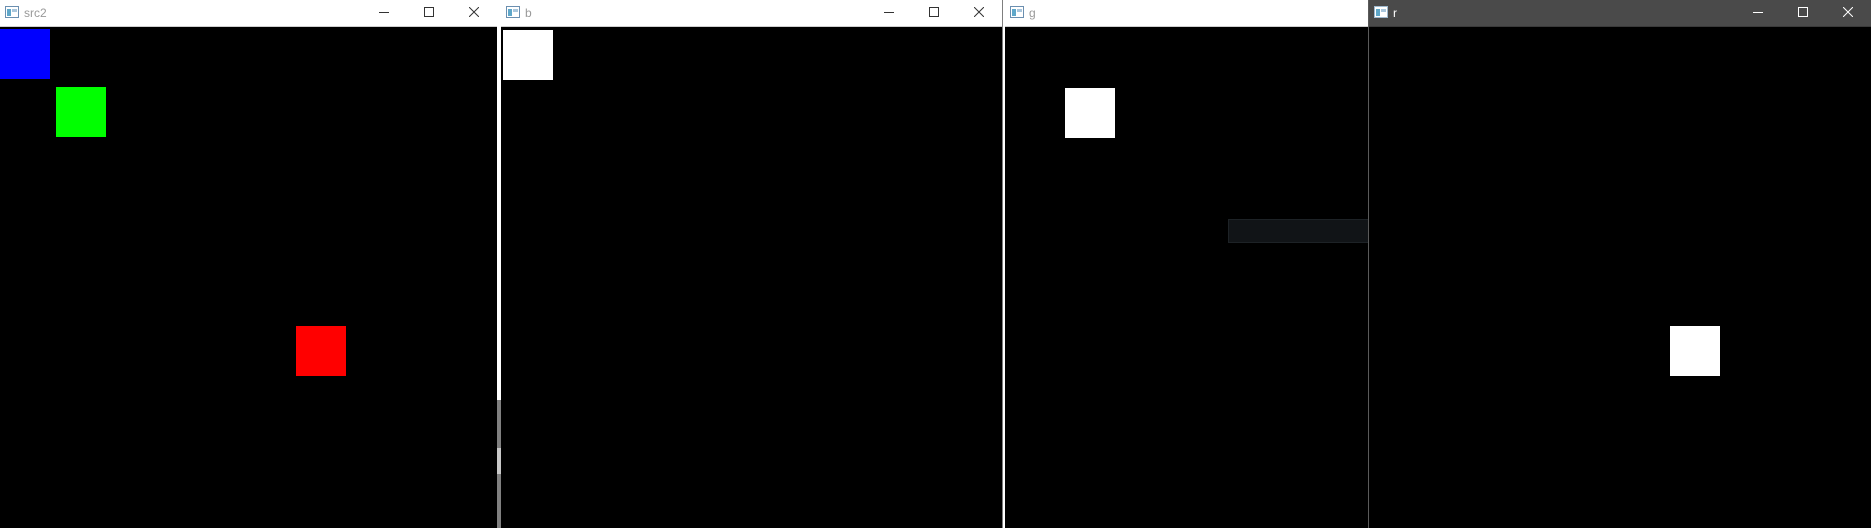 This screenshot has width=1871, height=528. What do you see at coordinates (1620, 13) in the screenshot?
I see `window-titlebar: r` at bounding box center [1620, 13].